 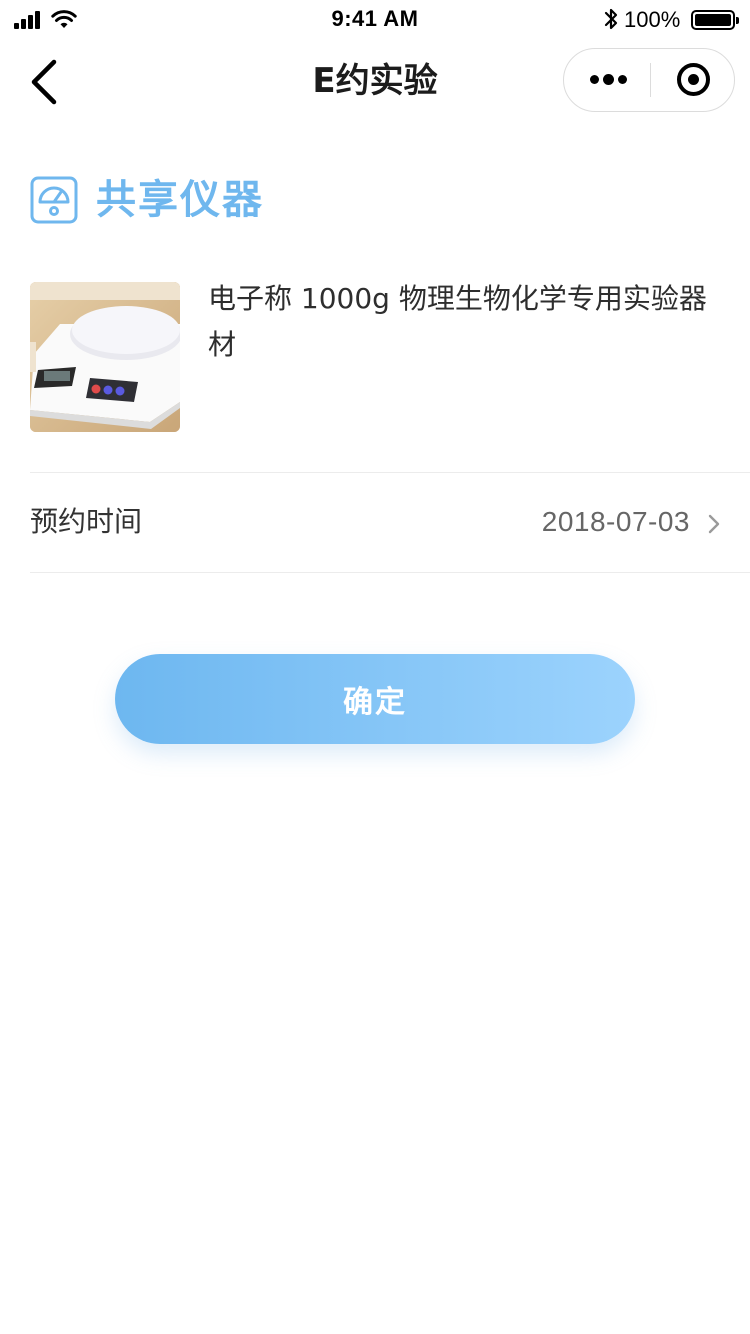 I want to click on bluetooth-icon, so click(x=611, y=19).